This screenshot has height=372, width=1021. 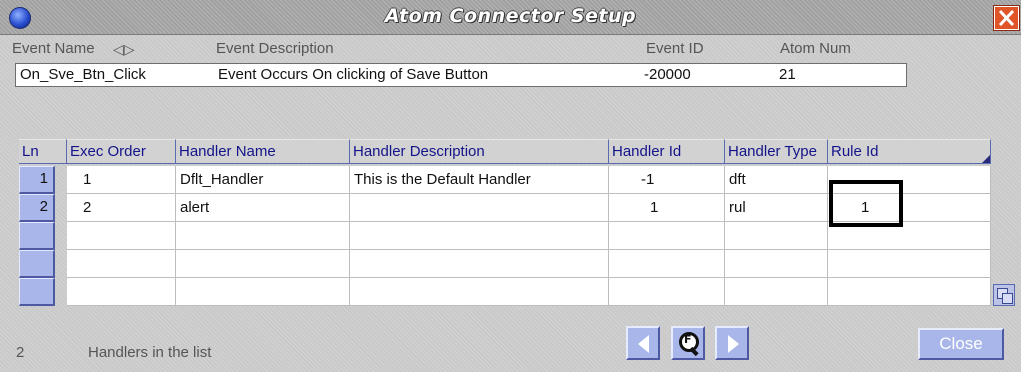 I want to click on atom-num-value: 21, so click(x=787, y=74).